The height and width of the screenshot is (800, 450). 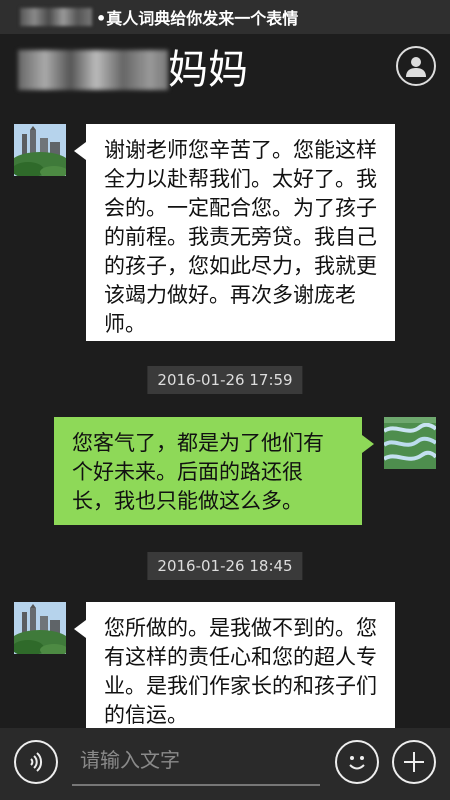 I want to click on emoji-button, so click(x=357, y=762).